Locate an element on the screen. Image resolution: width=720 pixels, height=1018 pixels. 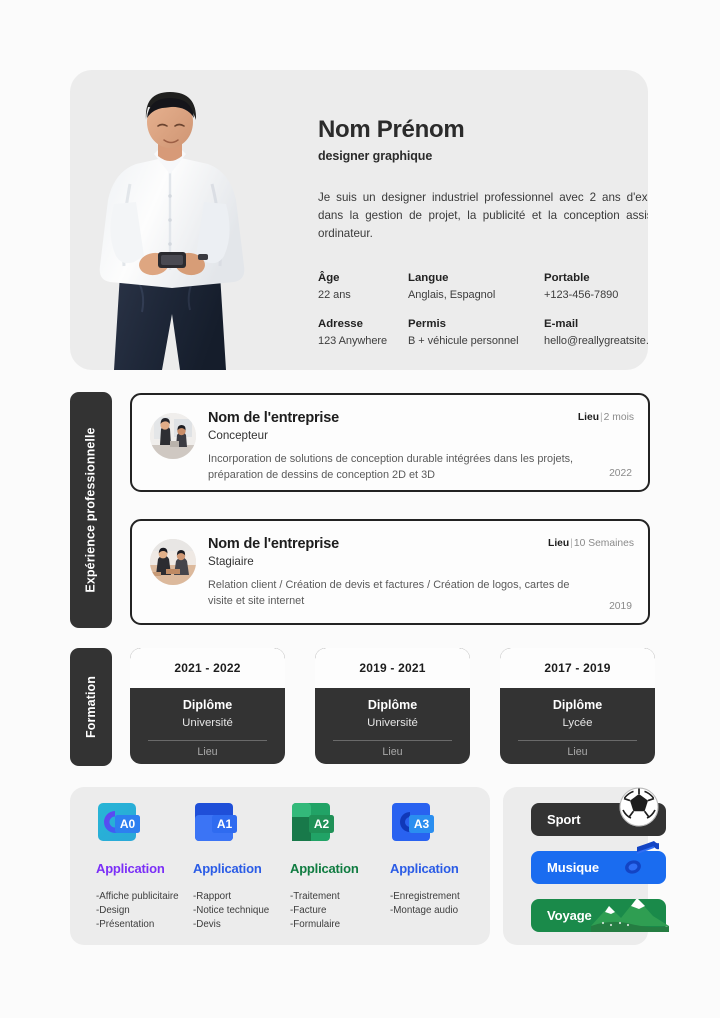
info-email: E-mail hello@reallygreatsite.com is located at coordinates (596, 332).